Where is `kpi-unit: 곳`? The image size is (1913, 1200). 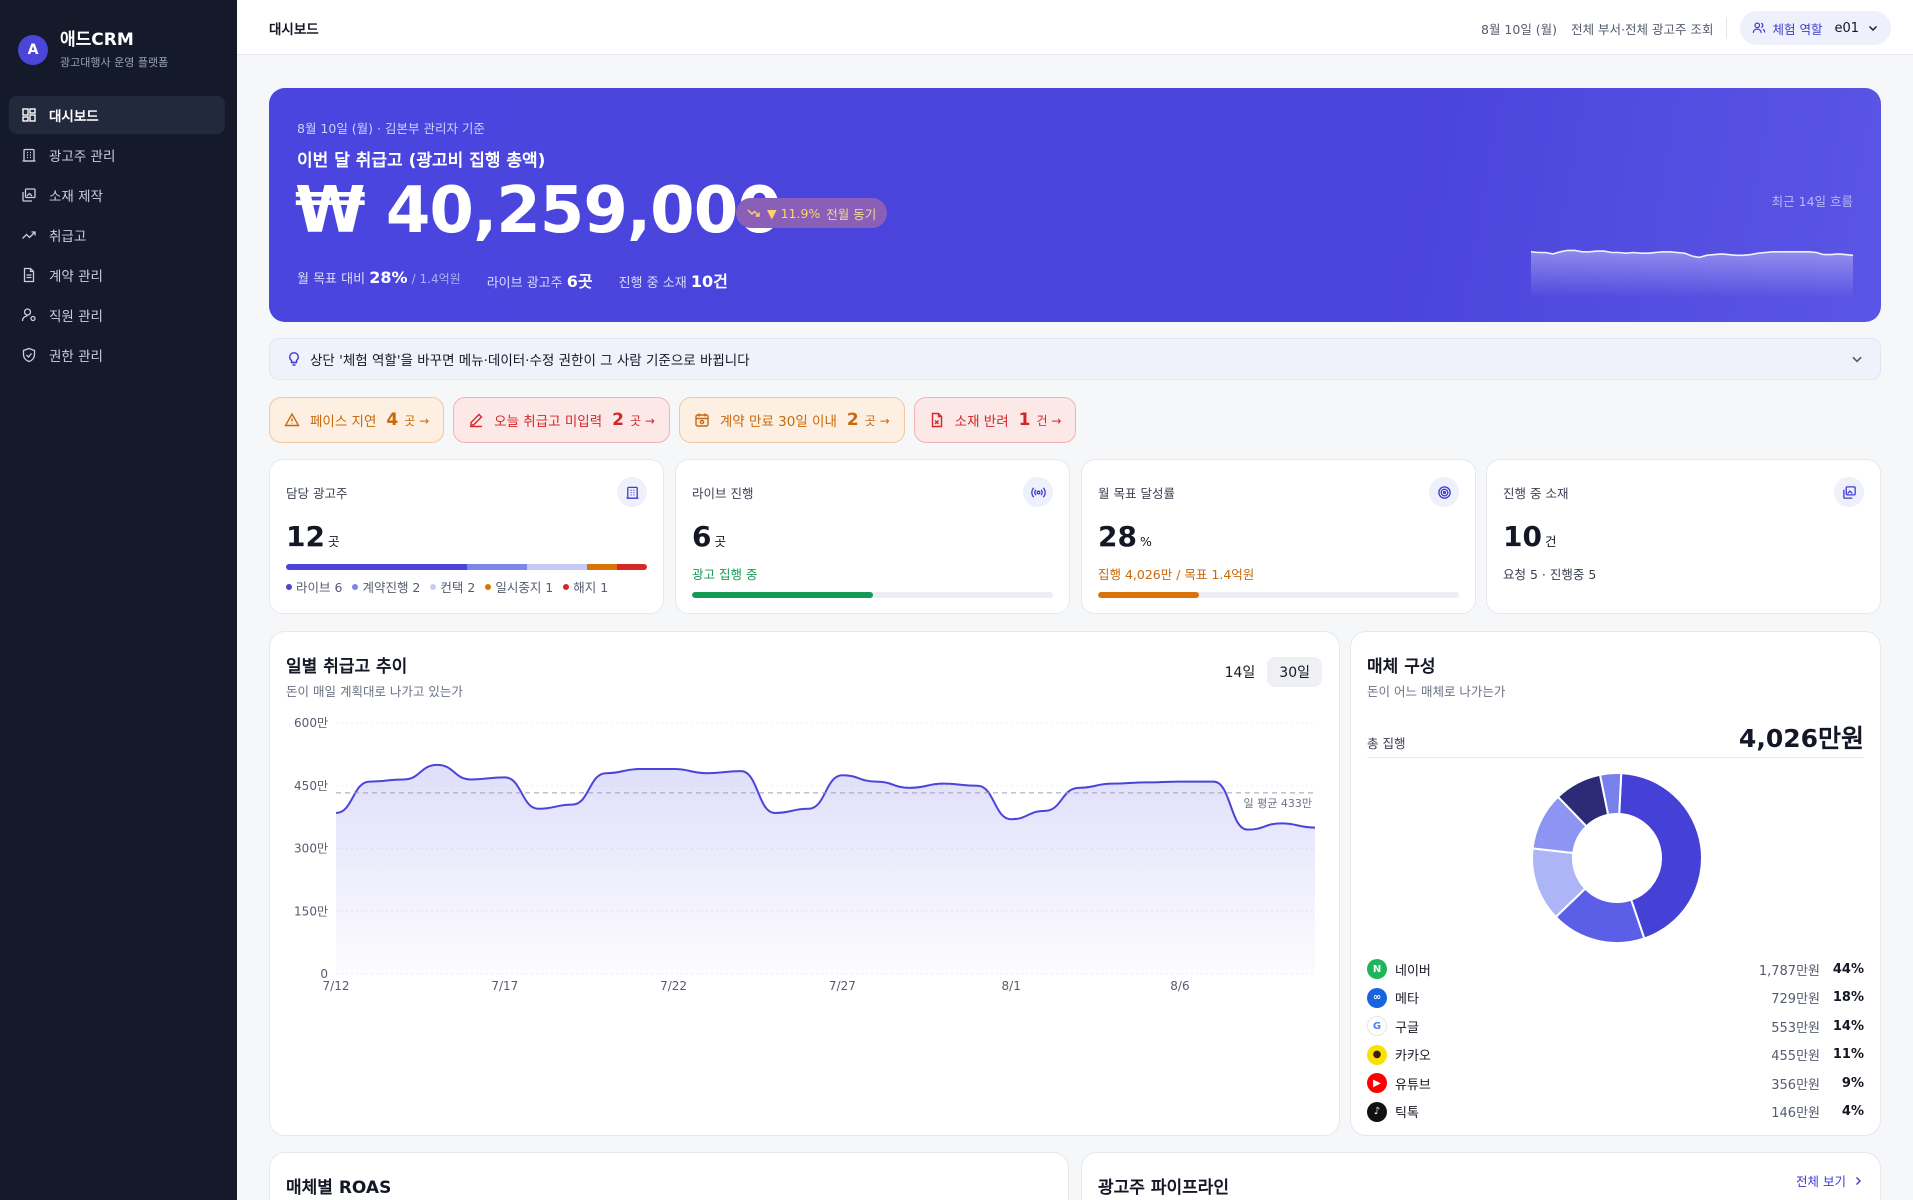
kpi-unit: 곳 is located at coordinates (333, 541).